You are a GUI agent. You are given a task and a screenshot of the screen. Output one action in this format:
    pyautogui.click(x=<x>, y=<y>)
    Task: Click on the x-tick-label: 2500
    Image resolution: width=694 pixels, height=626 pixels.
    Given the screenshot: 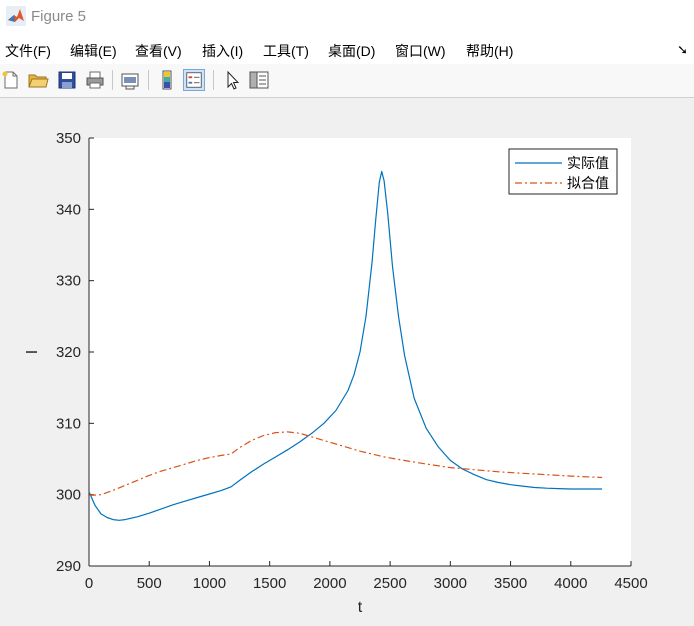 What is the action you would take?
    pyautogui.click(x=389, y=583)
    